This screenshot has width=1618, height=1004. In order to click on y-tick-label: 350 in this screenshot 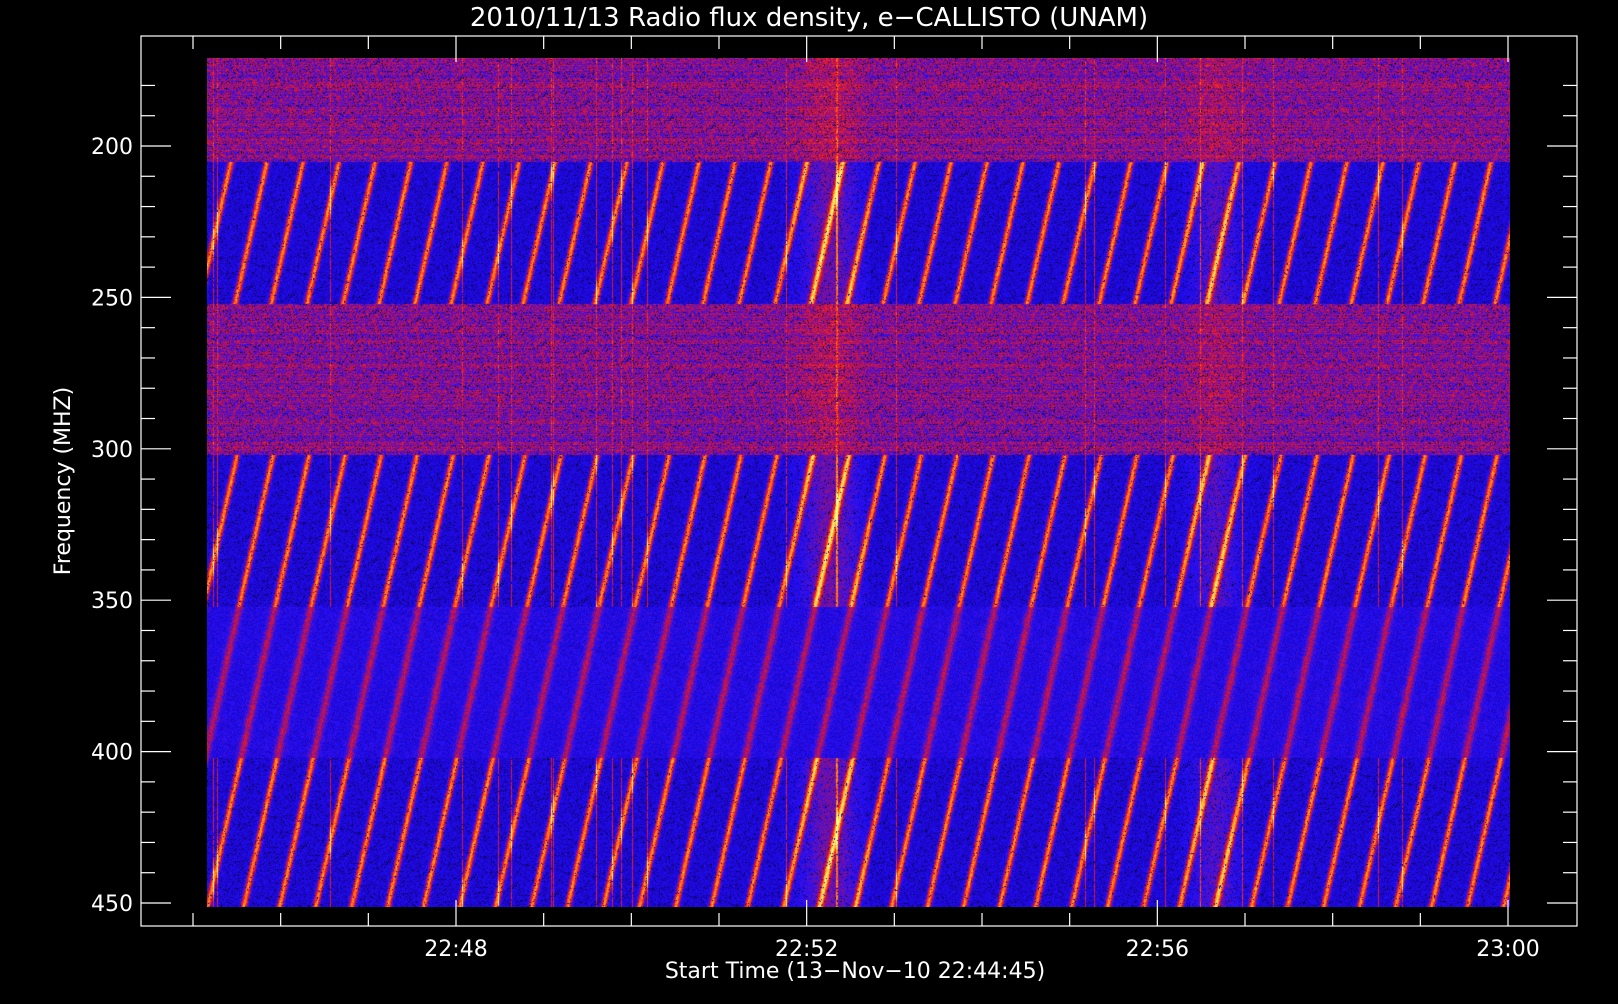, I will do `click(112, 601)`.